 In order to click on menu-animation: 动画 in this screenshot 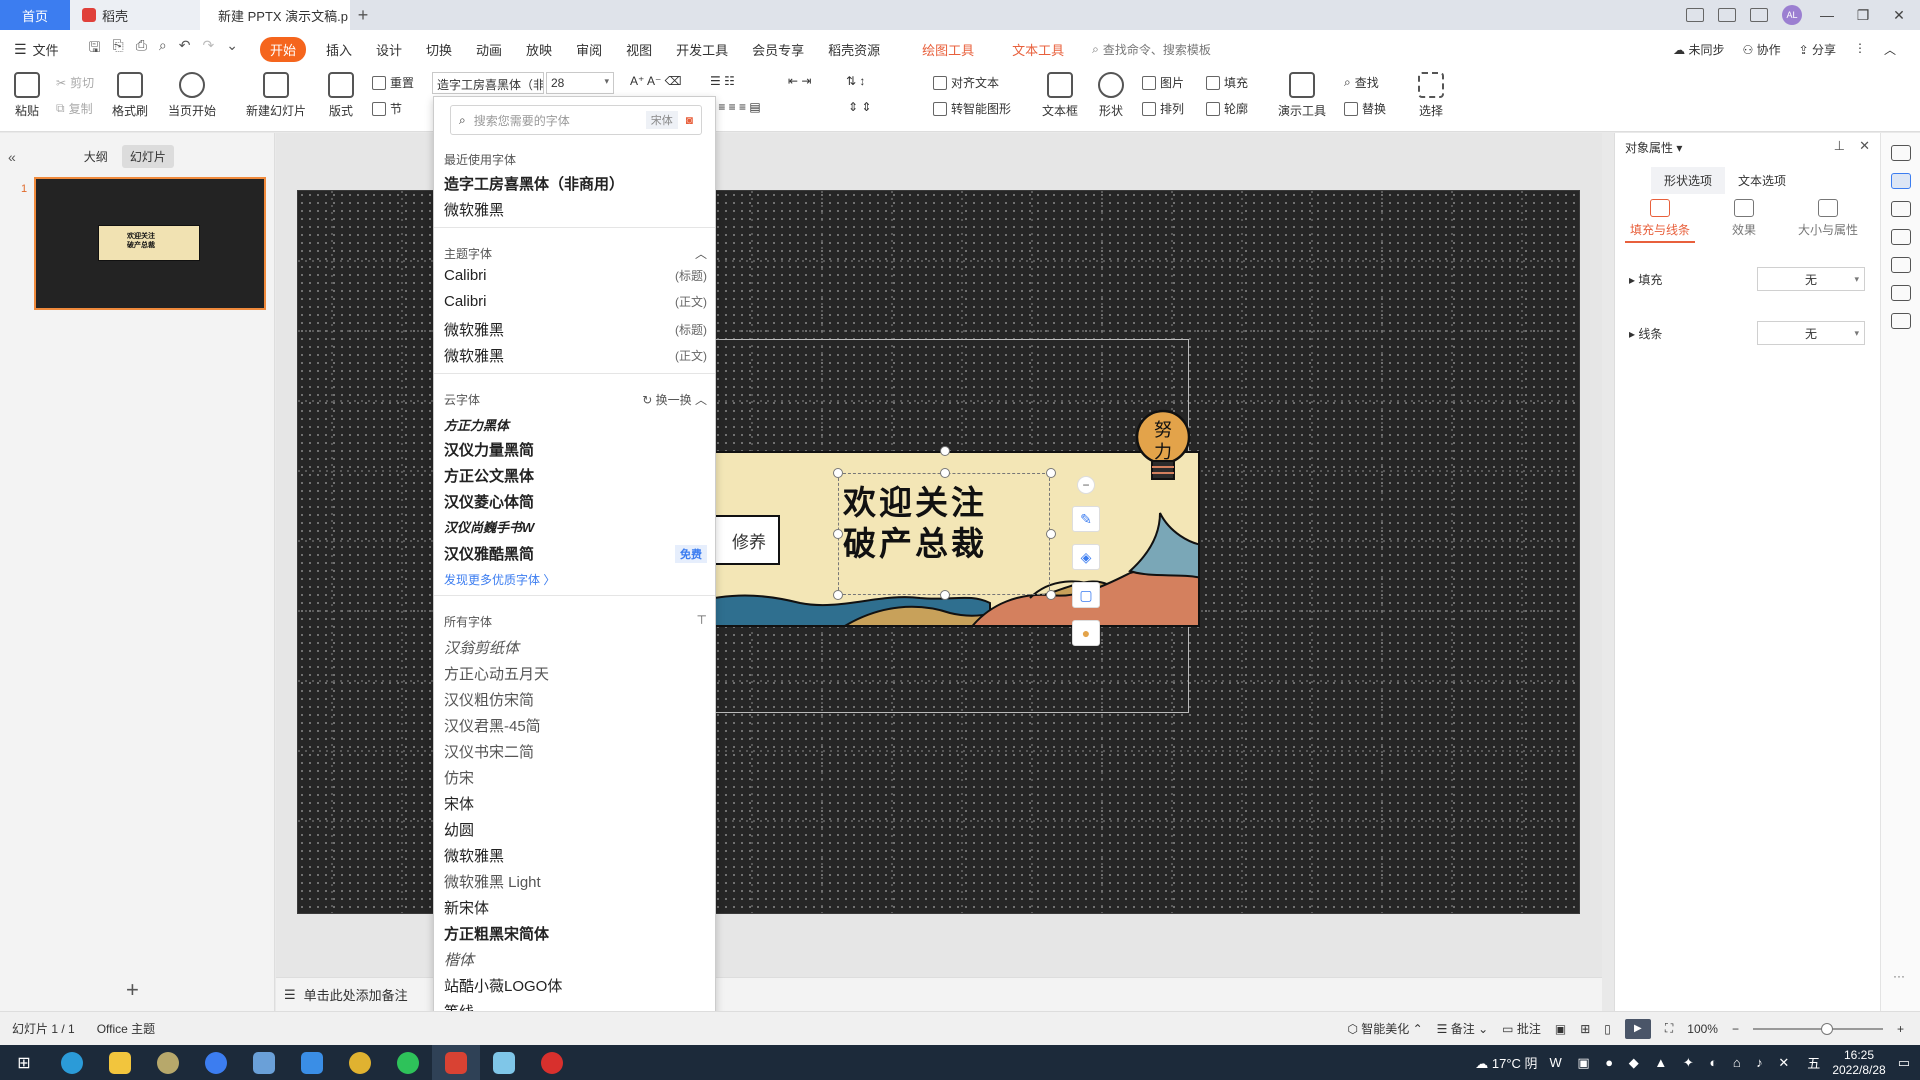, I will do `click(489, 49)`.